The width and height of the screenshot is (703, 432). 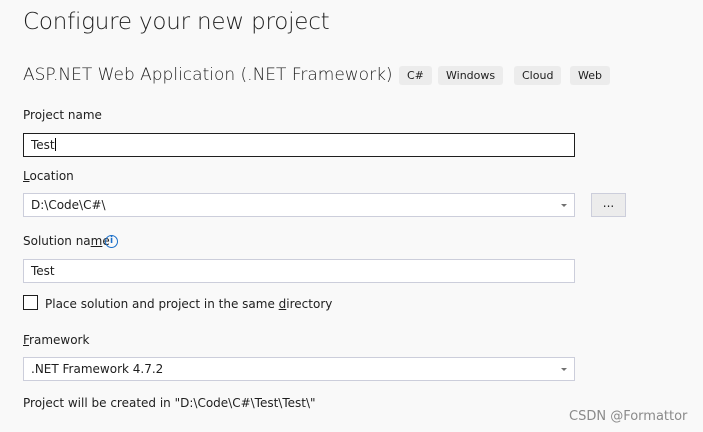 What do you see at coordinates (59, 340) in the screenshot?
I see `framework-label-text: ramework` at bounding box center [59, 340].